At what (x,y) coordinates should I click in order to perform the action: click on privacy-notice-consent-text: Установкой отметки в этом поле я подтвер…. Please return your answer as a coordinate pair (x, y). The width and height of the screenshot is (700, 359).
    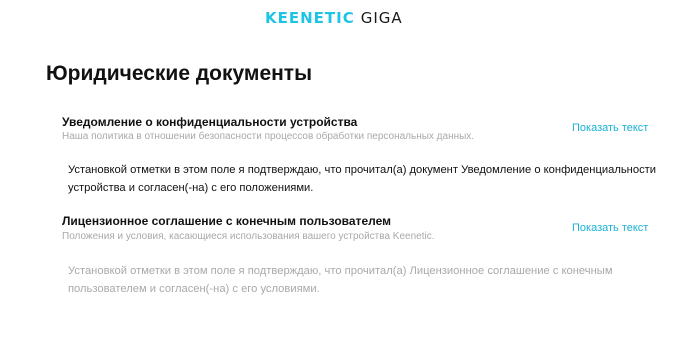
    Looking at the image, I should click on (368, 179).